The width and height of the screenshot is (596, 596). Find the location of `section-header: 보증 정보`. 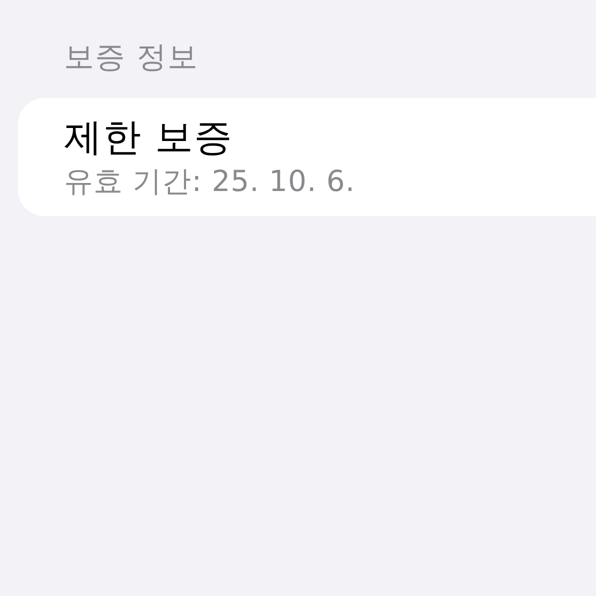

section-header: 보증 정보 is located at coordinates (132, 58).